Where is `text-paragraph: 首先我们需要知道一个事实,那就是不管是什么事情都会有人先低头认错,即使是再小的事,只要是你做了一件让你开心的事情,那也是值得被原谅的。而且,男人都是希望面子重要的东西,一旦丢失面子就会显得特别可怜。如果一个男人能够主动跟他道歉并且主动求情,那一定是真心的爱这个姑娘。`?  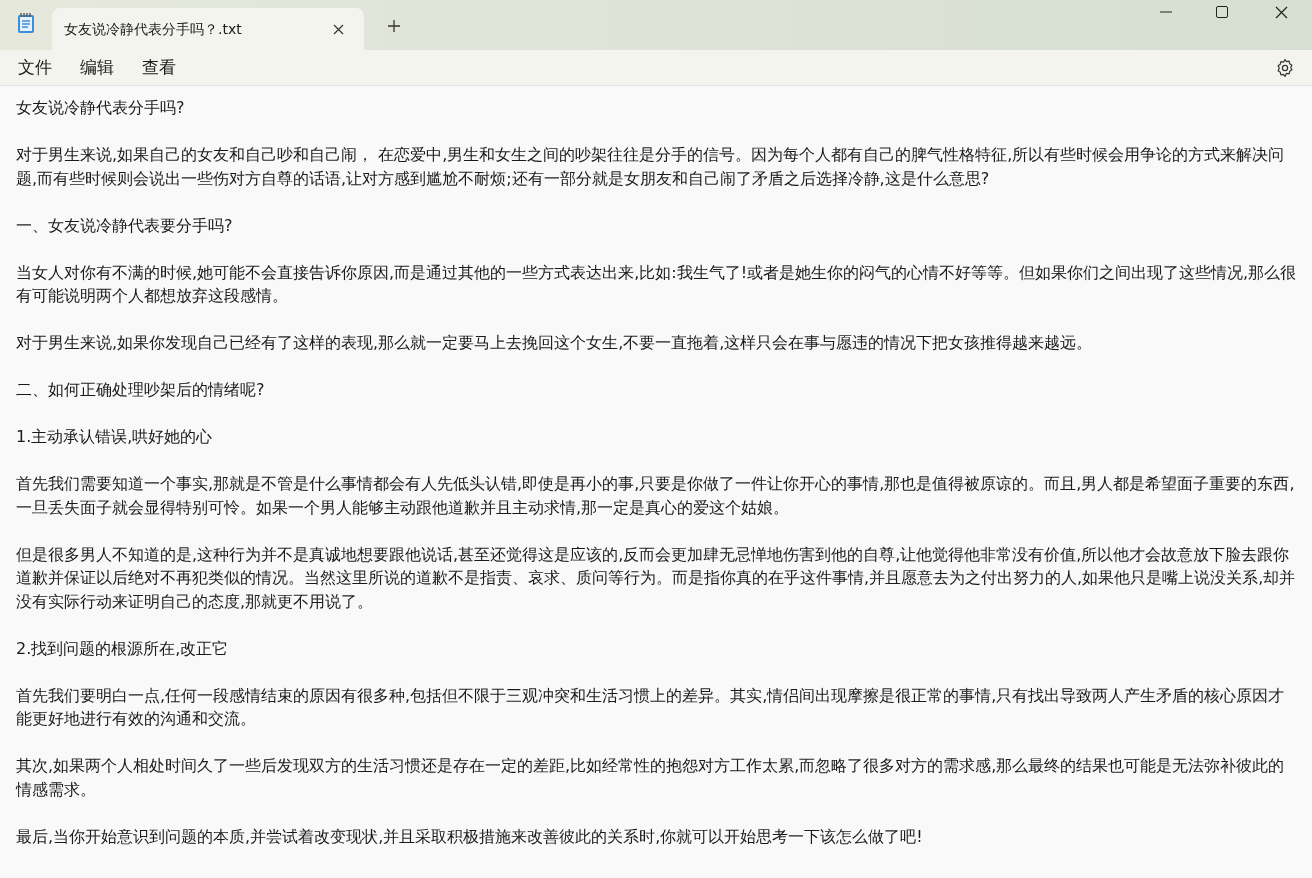 text-paragraph: 首先我们需要知道一个事实,那就是不管是什么事情都会有人先低头认错,即使是再小的事,只要是你做了一件让你开心的事情,那也是值得被原谅的。而且,男人都是希望面子重要的东西,一旦丢失面子就会显得特别可怜。如果一个男人能够主动跟他道歉并且主动求情,那一定是真心的爱这个姑娘。 is located at coordinates (656, 496).